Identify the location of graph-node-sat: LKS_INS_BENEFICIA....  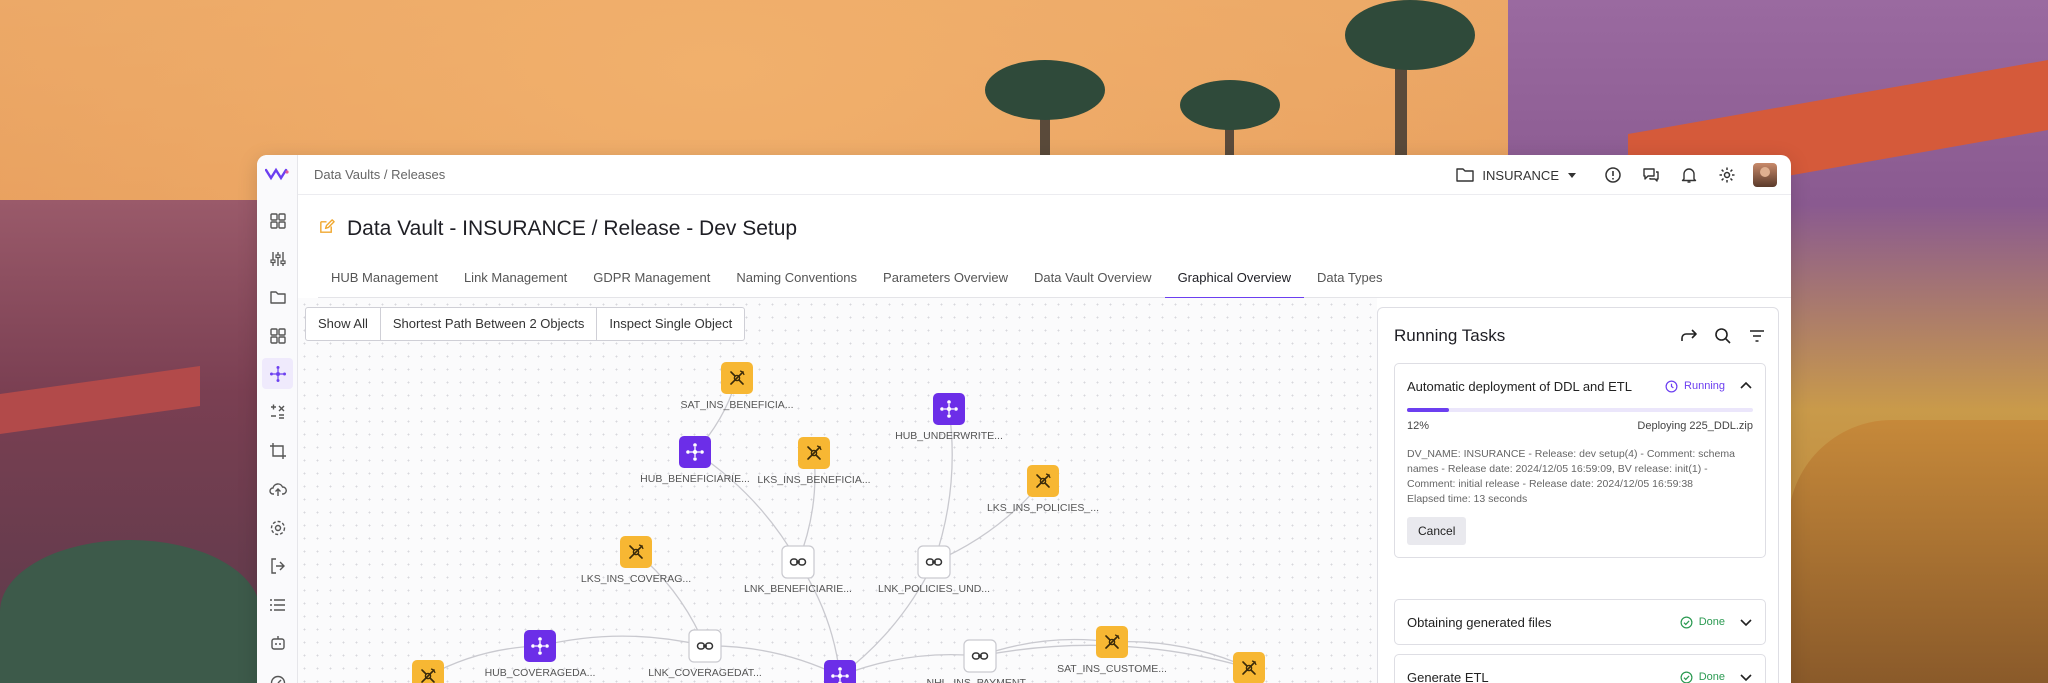
(814, 461).